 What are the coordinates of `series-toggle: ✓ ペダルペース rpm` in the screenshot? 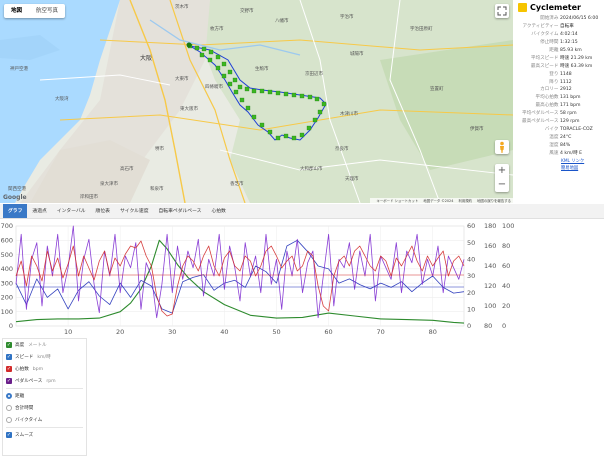 It's located at (44, 381).